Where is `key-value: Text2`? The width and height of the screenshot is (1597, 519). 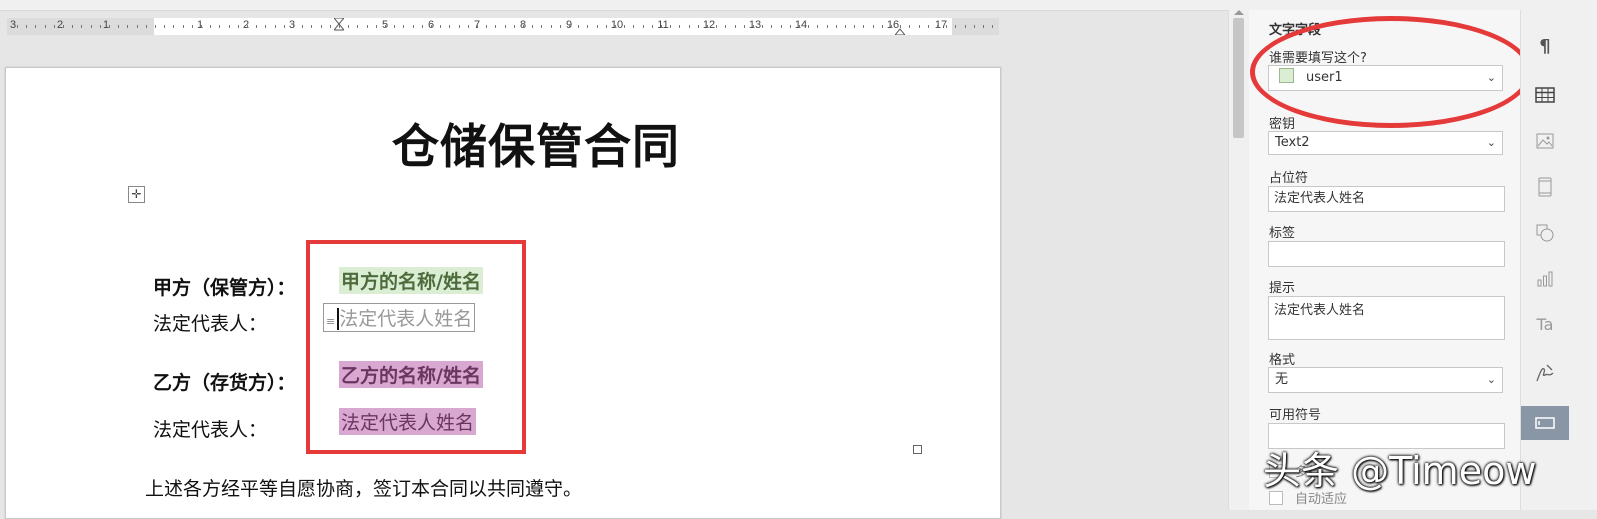
key-value: Text2 is located at coordinates (1292, 142).